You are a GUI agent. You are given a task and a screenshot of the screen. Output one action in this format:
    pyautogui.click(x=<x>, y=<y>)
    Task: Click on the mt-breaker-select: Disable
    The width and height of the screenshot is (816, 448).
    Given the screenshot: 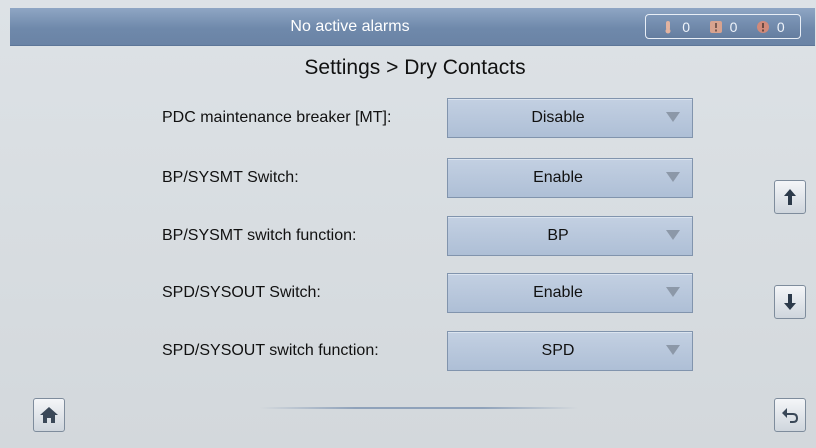 What is the action you would take?
    pyautogui.click(x=570, y=118)
    